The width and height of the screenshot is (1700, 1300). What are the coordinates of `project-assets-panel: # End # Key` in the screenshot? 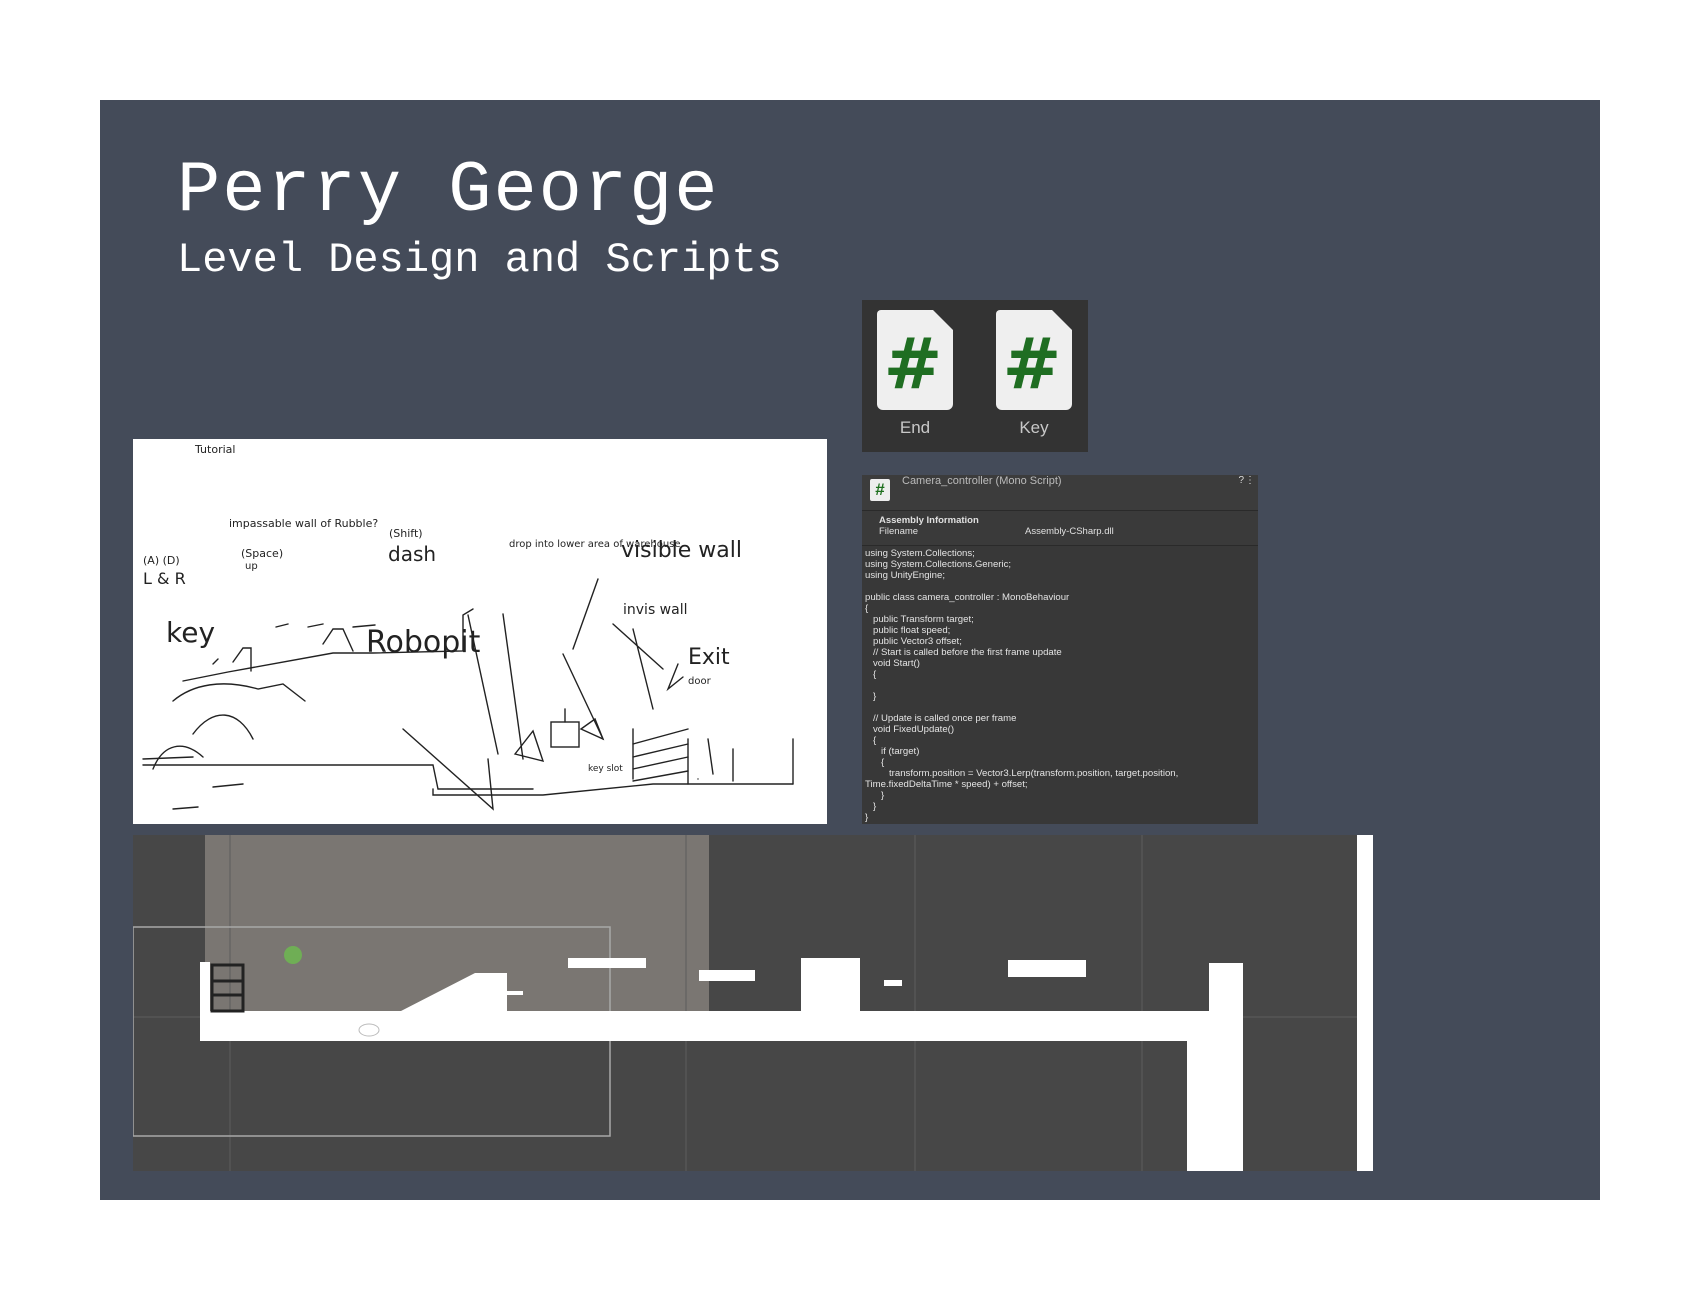 It's located at (975, 376).